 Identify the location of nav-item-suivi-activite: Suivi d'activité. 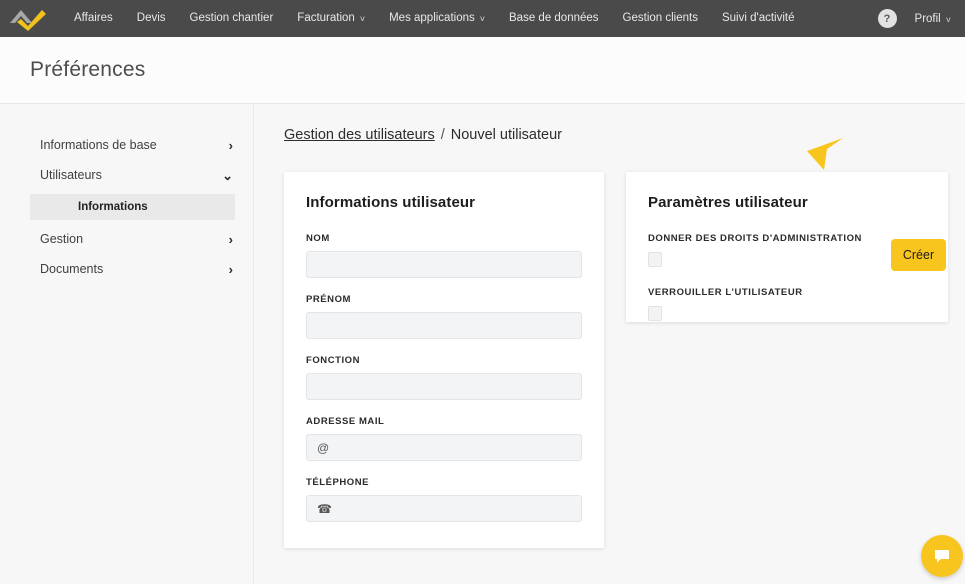
(758, 18).